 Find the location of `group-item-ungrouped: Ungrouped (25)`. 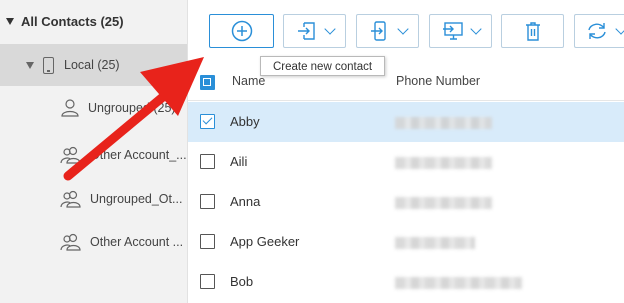

group-item-ungrouped: Ungrouped (25) is located at coordinates (93, 108).